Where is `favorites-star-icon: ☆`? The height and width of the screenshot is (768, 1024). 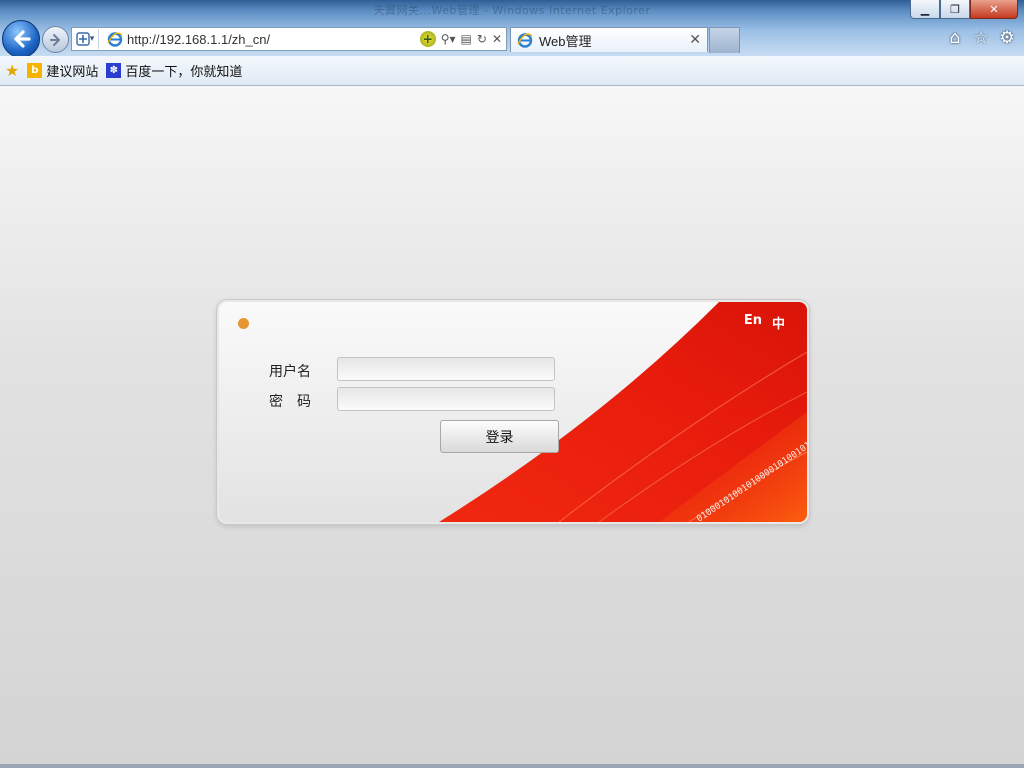
favorites-star-icon: ☆ is located at coordinates (981, 38).